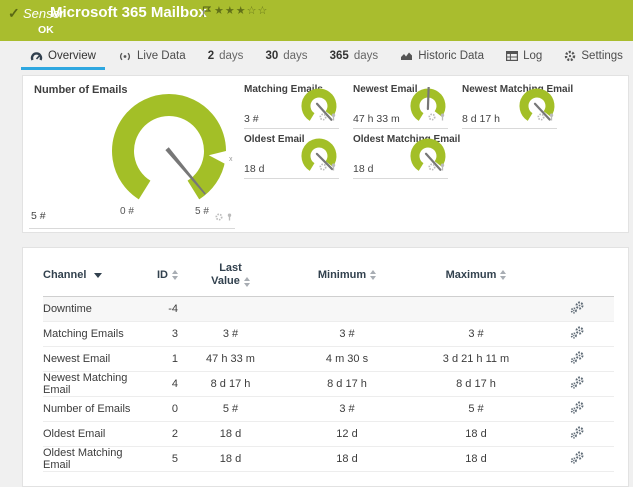  Describe the element at coordinates (163, 359) in the screenshot. I see `cell-id: 1` at that location.